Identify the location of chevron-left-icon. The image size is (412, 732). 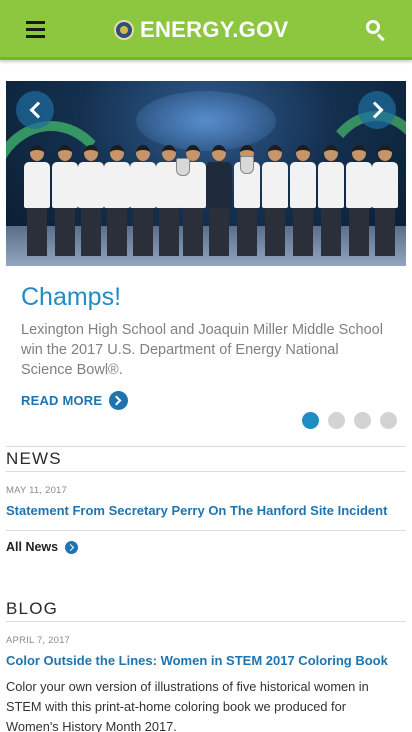
(37, 110).